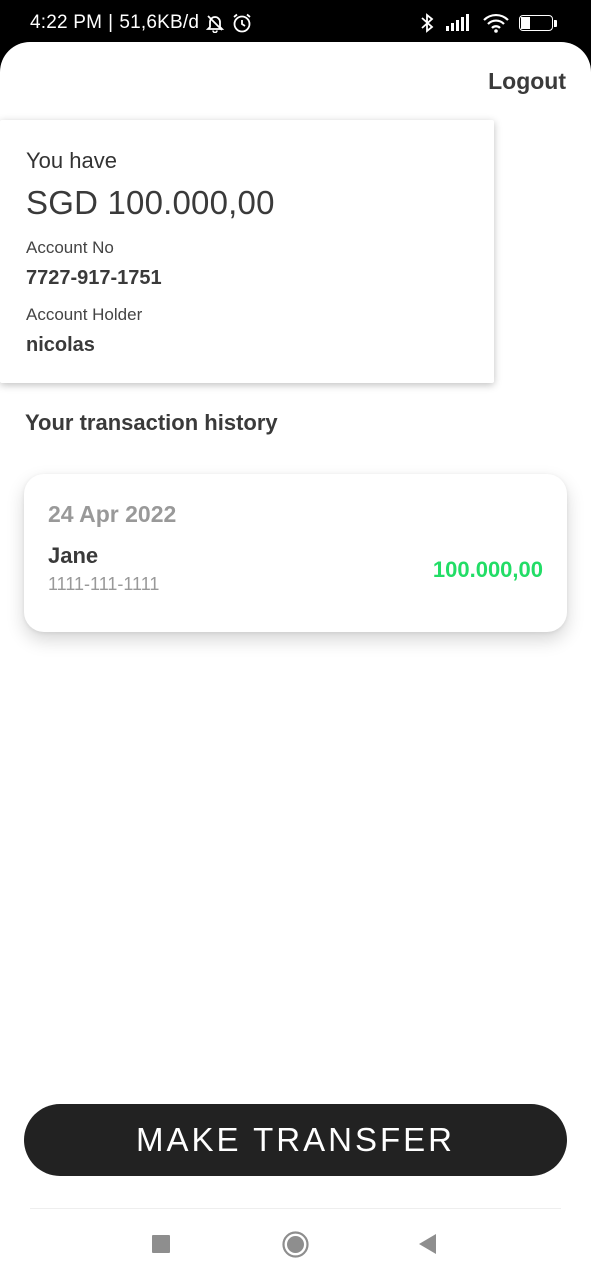  I want to click on bell-muted-icon, so click(215, 23).